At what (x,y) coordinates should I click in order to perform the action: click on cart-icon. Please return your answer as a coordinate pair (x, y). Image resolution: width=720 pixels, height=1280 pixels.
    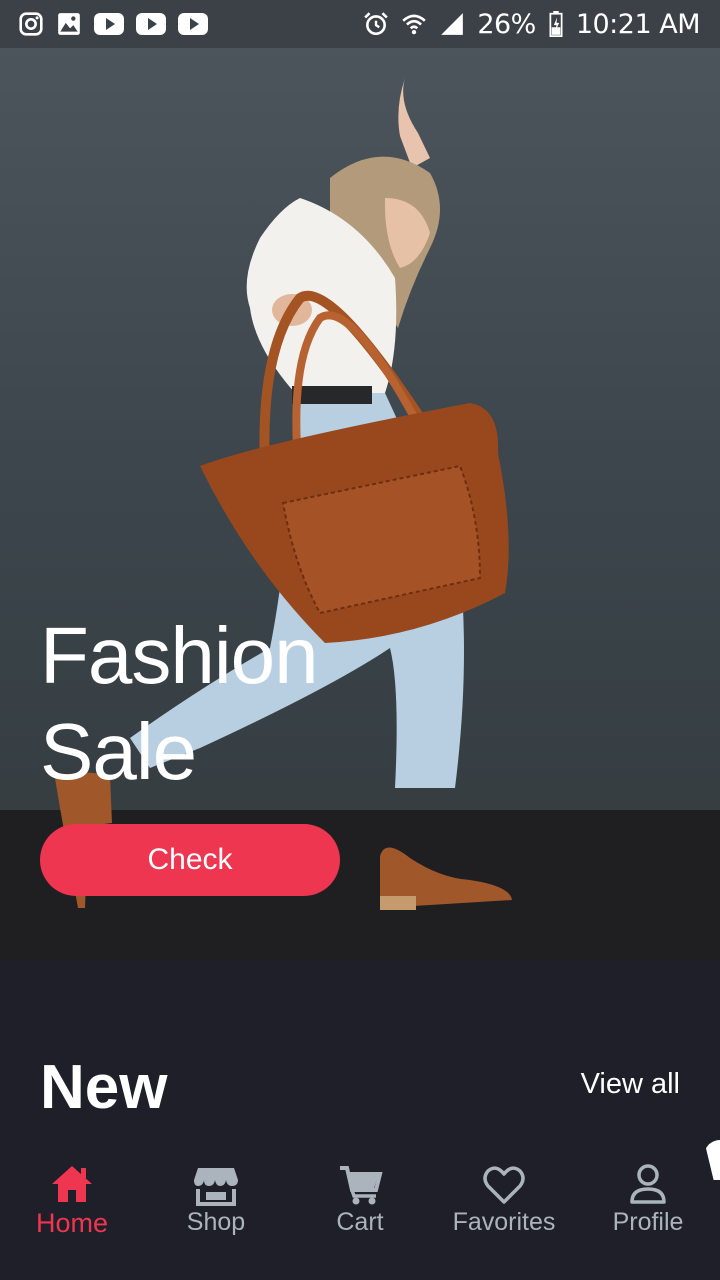
    Looking at the image, I should click on (361, 1185).